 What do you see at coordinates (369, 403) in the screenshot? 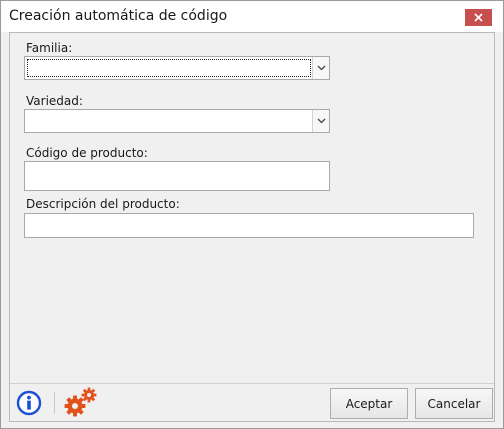
I see `accept-button: Aceptar` at bounding box center [369, 403].